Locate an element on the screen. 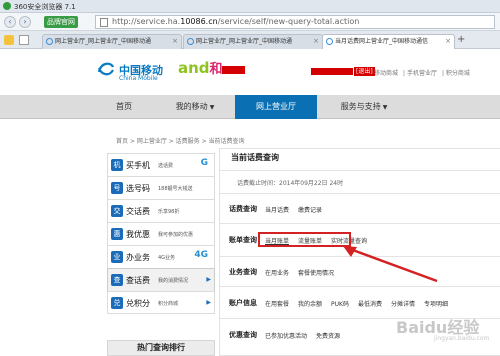 The image size is (500, 356). row-label-service-query: 业务查询 is located at coordinates (243, 272).